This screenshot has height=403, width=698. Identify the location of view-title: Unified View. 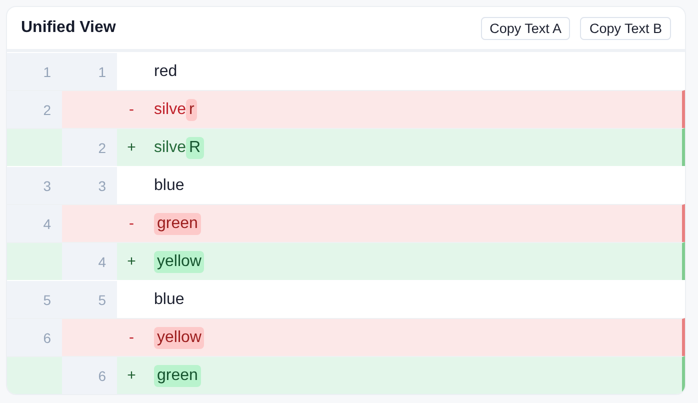
(68, 28).